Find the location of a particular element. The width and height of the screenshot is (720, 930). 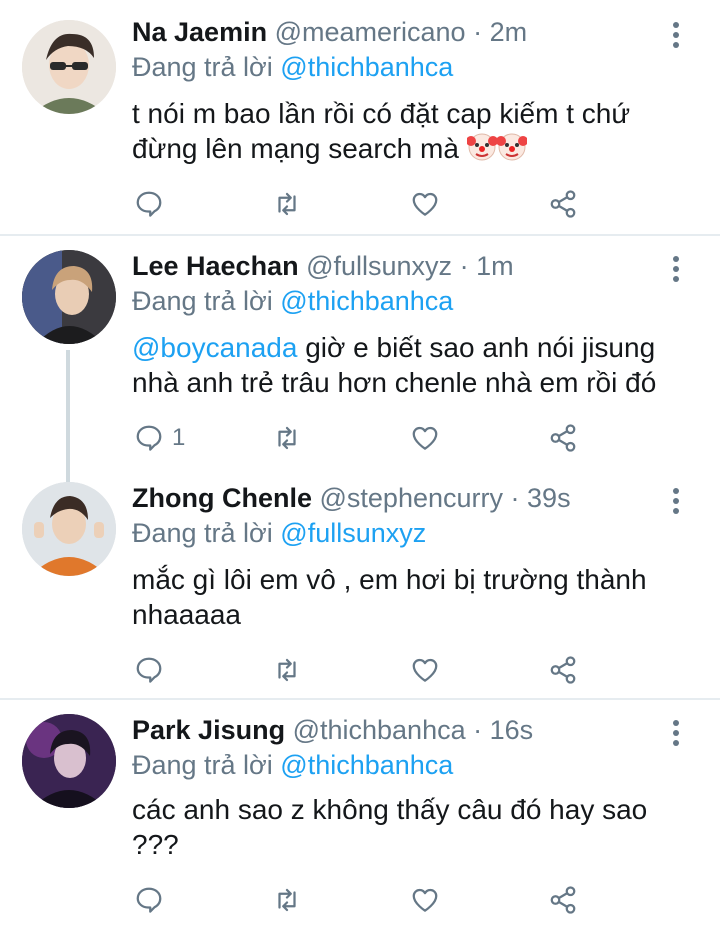

tweet-header: Zhong Chenle @stephencurry · 39s is located at coordinates (351, 498).